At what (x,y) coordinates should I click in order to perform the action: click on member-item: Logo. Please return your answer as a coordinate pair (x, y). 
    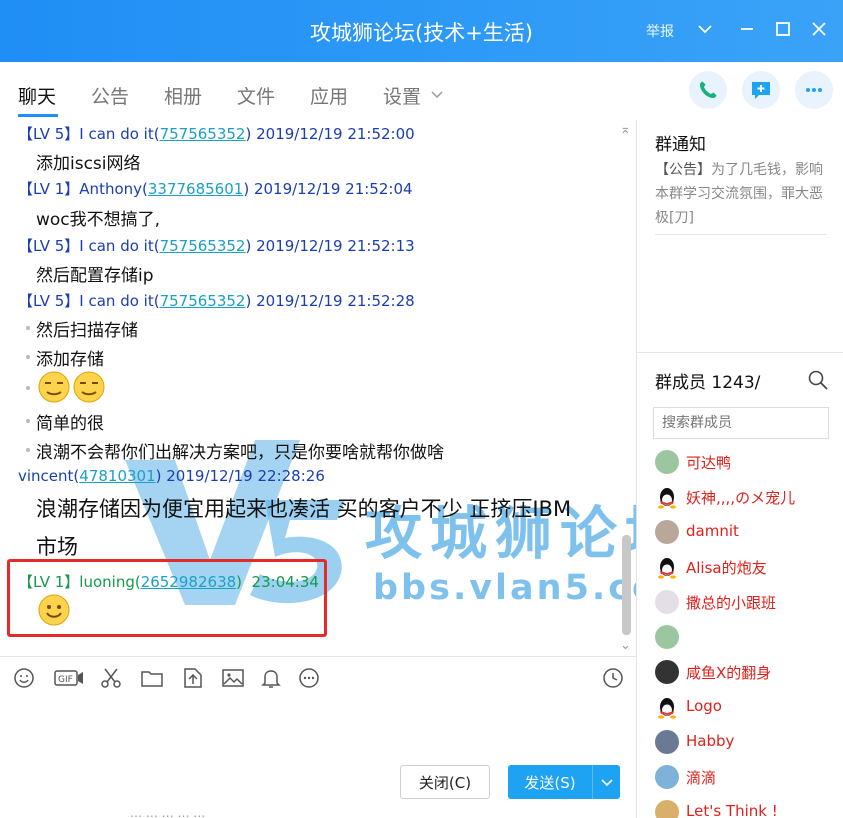
    Looking at the image, I should click on (749, 709).